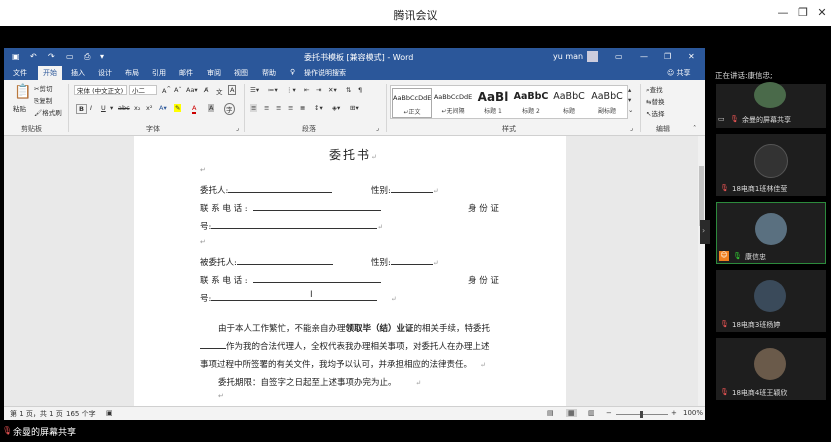 The width and height of the screenshot is (831, 442). Describe the element at coordinates (332, 90) in the screenshot. I see `chinese-layout-icon: ✕▾` at that location.